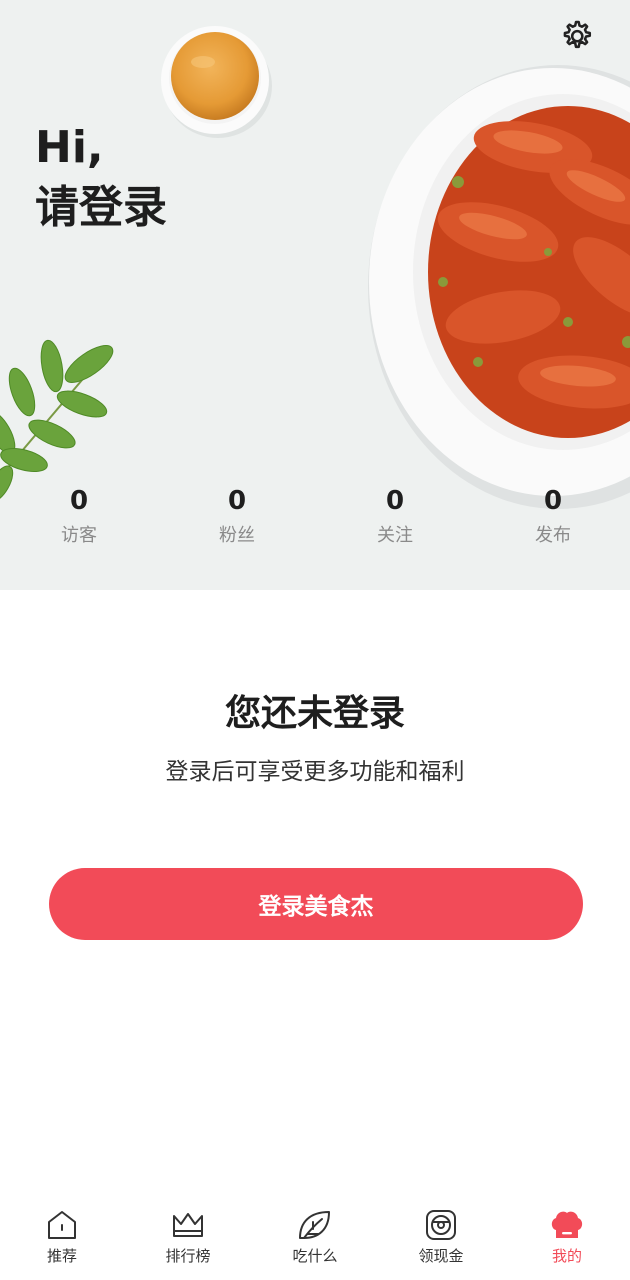 The image size is (630, 1280). What do you see at coordinates (237, 501) in the screenshot?
I see `stat-fans-count: 0` at bounding box center [237, 501].